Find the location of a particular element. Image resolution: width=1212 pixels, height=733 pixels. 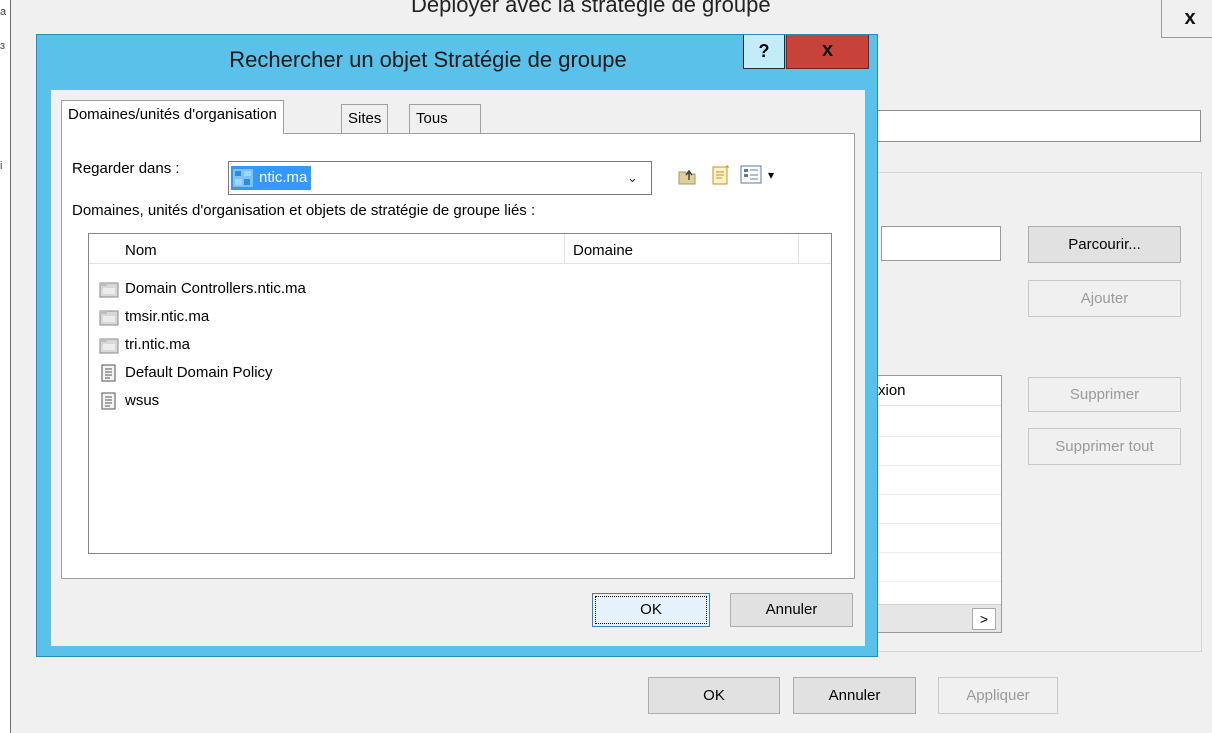

domain-icon is located at coordinates (243, 178).